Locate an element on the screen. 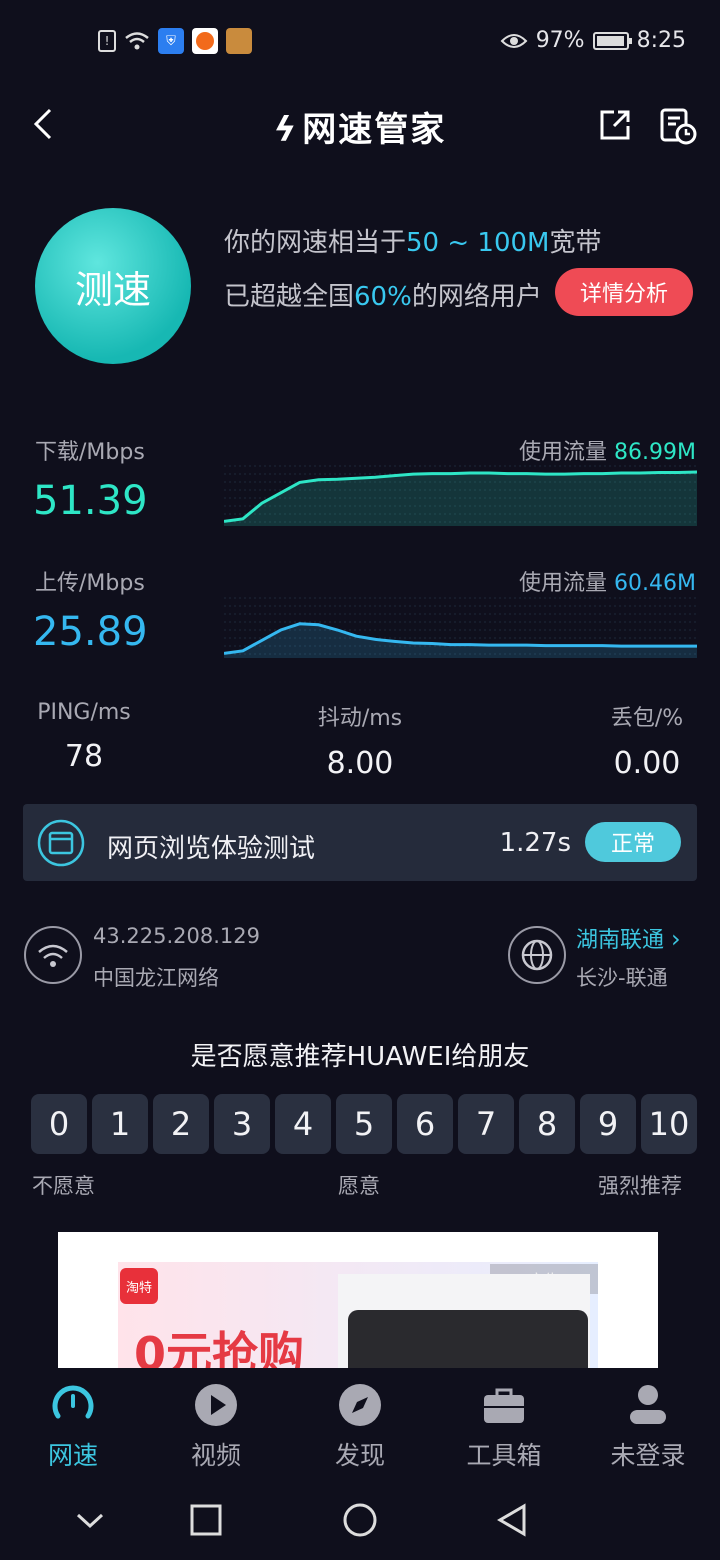 This screenshot has width=720, height=1560. recents-button is located at coordinates (206, 1520).